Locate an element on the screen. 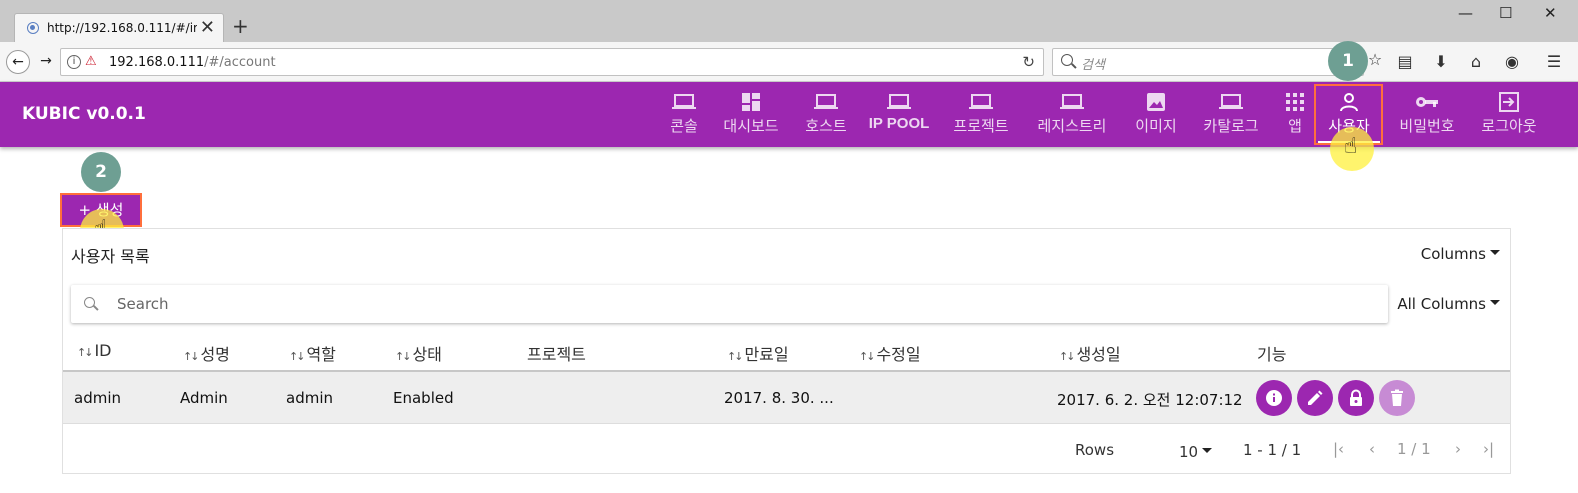 Image resolution: width=1578 pixels, height=493 pixels. cell-id: admin is located at coordinates (97, 398).